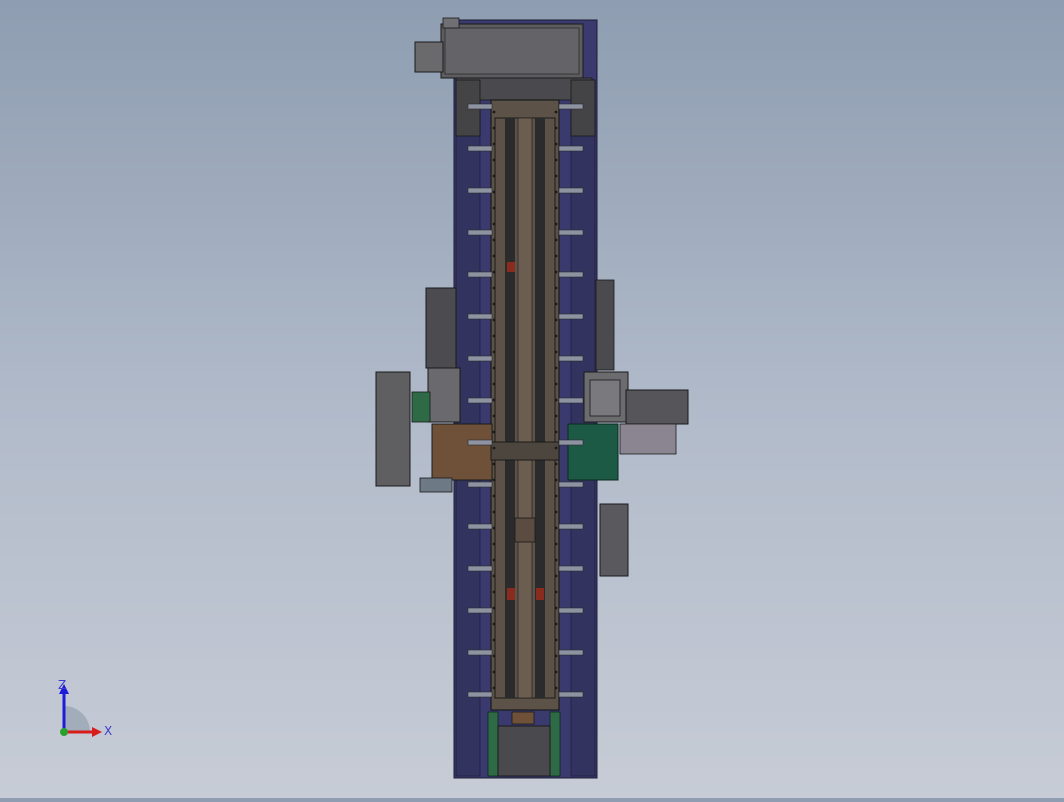  I want to click on right-upper-bracket, so click(605, 325).